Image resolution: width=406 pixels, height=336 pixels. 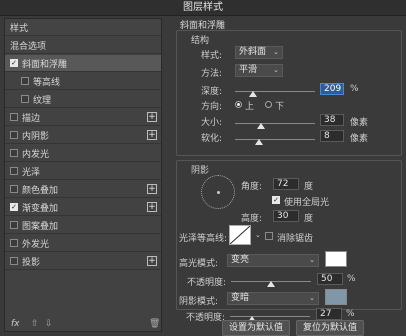 What do you see at coordinates (212, 123) in the screenshot?
I see `size-label: 大小:` at bounding box center [212, 123].